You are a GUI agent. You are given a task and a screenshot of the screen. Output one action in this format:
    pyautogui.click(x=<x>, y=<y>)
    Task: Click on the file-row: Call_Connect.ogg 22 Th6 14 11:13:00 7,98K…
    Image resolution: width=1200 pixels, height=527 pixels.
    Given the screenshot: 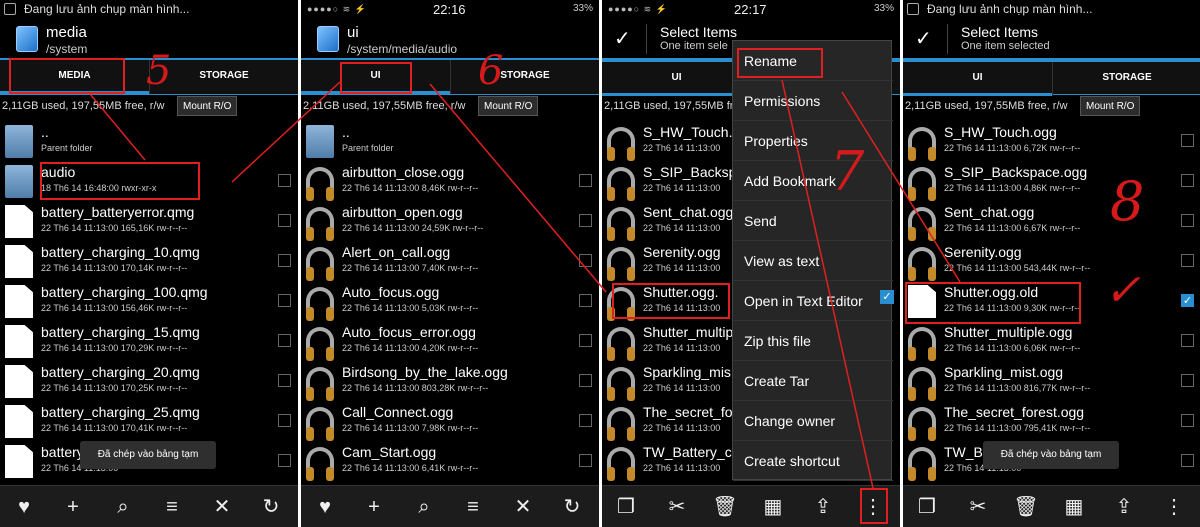 What is the action you would take?
    pyautogui.click(x=450, y=421)
    